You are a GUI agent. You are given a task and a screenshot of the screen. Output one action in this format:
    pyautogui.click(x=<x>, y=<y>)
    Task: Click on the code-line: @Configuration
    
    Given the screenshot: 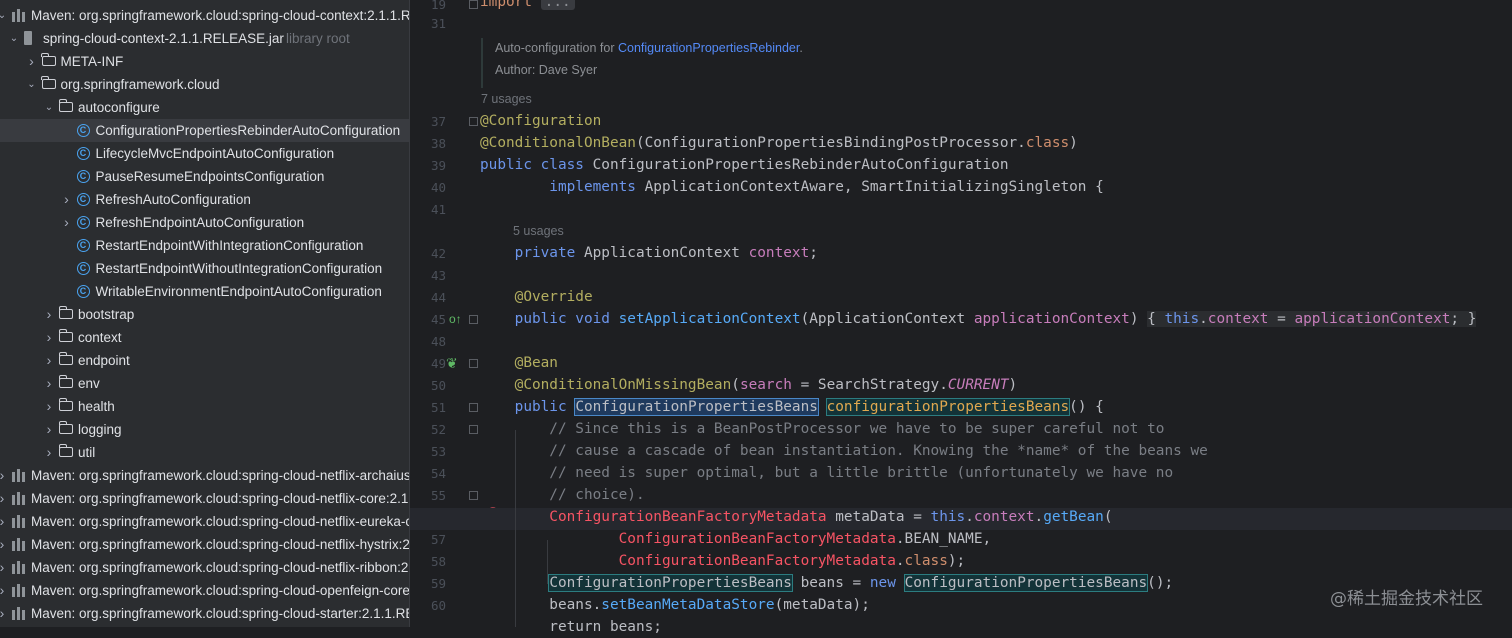 What is the action you would take?
    pyautogui.click(x=540, y=121)
    